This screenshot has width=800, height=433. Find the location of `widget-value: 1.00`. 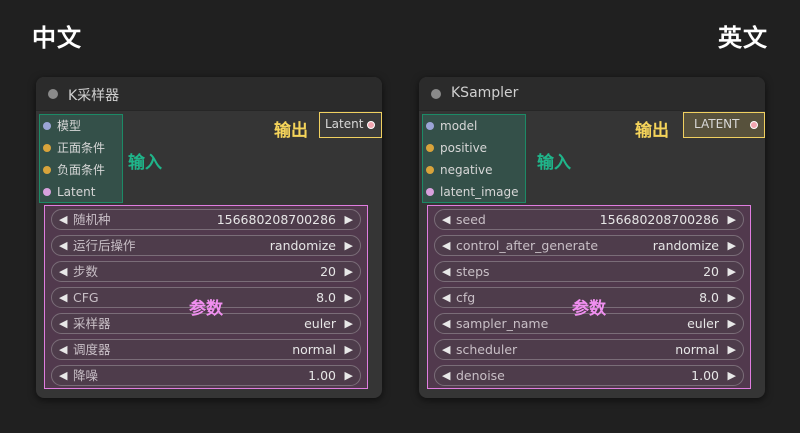

widget-value: 1.00 is located at coordinates (322, 375).